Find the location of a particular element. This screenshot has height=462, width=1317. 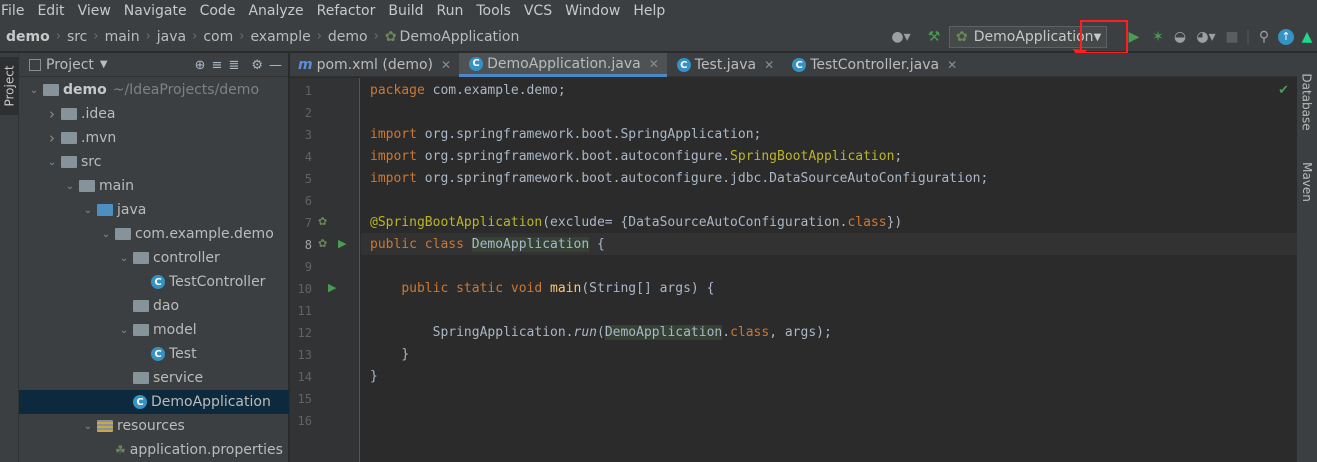

breadcrumb-item: java is located at coordinates (171, 37).